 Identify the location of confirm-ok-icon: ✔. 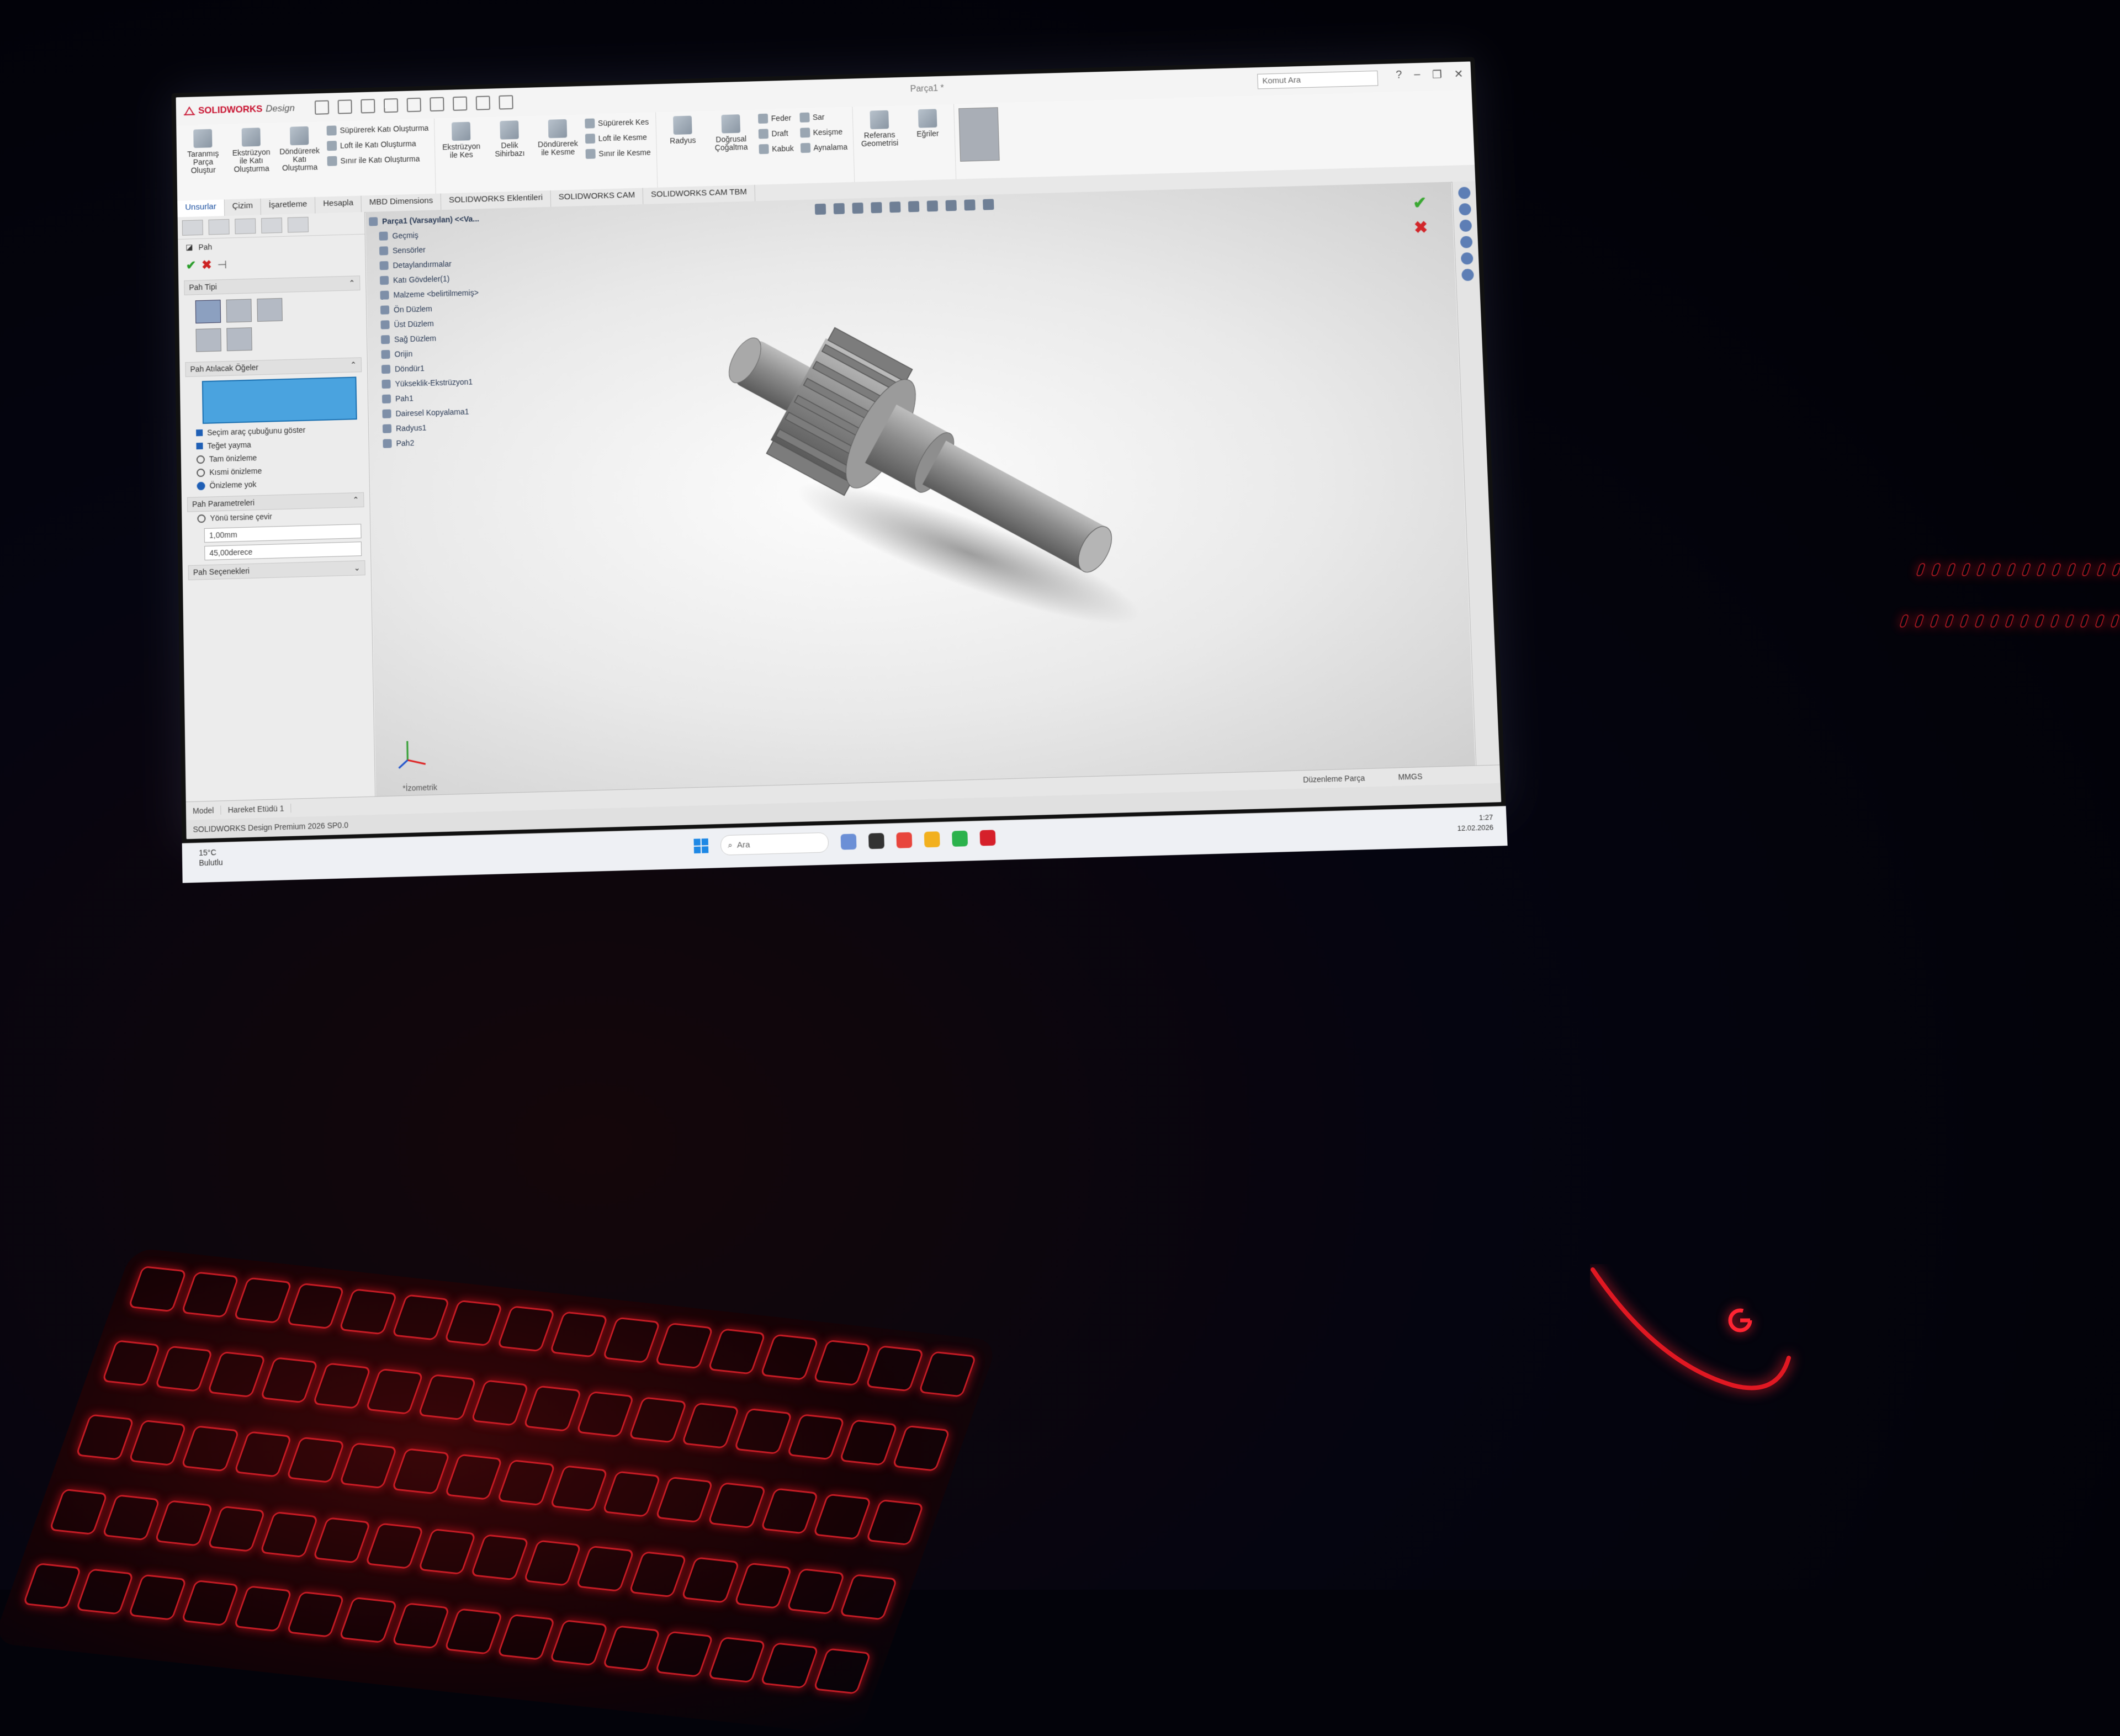
(1420, 203).